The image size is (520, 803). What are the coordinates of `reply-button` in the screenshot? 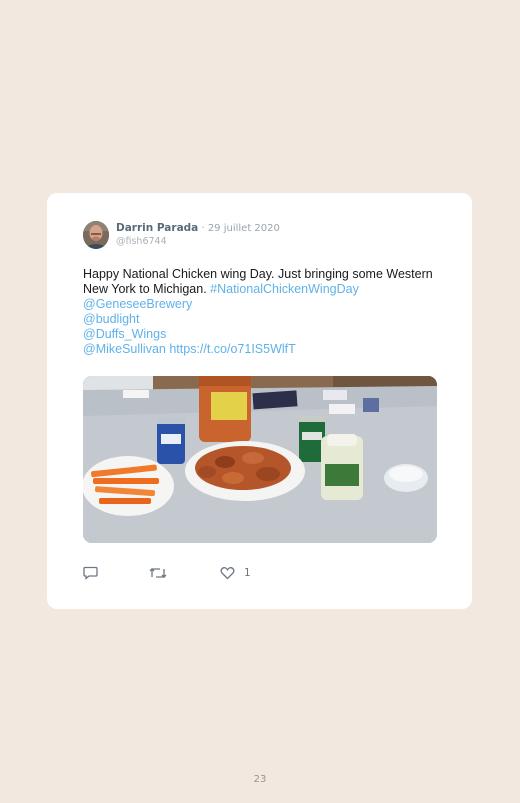 It's located at (90, 573).